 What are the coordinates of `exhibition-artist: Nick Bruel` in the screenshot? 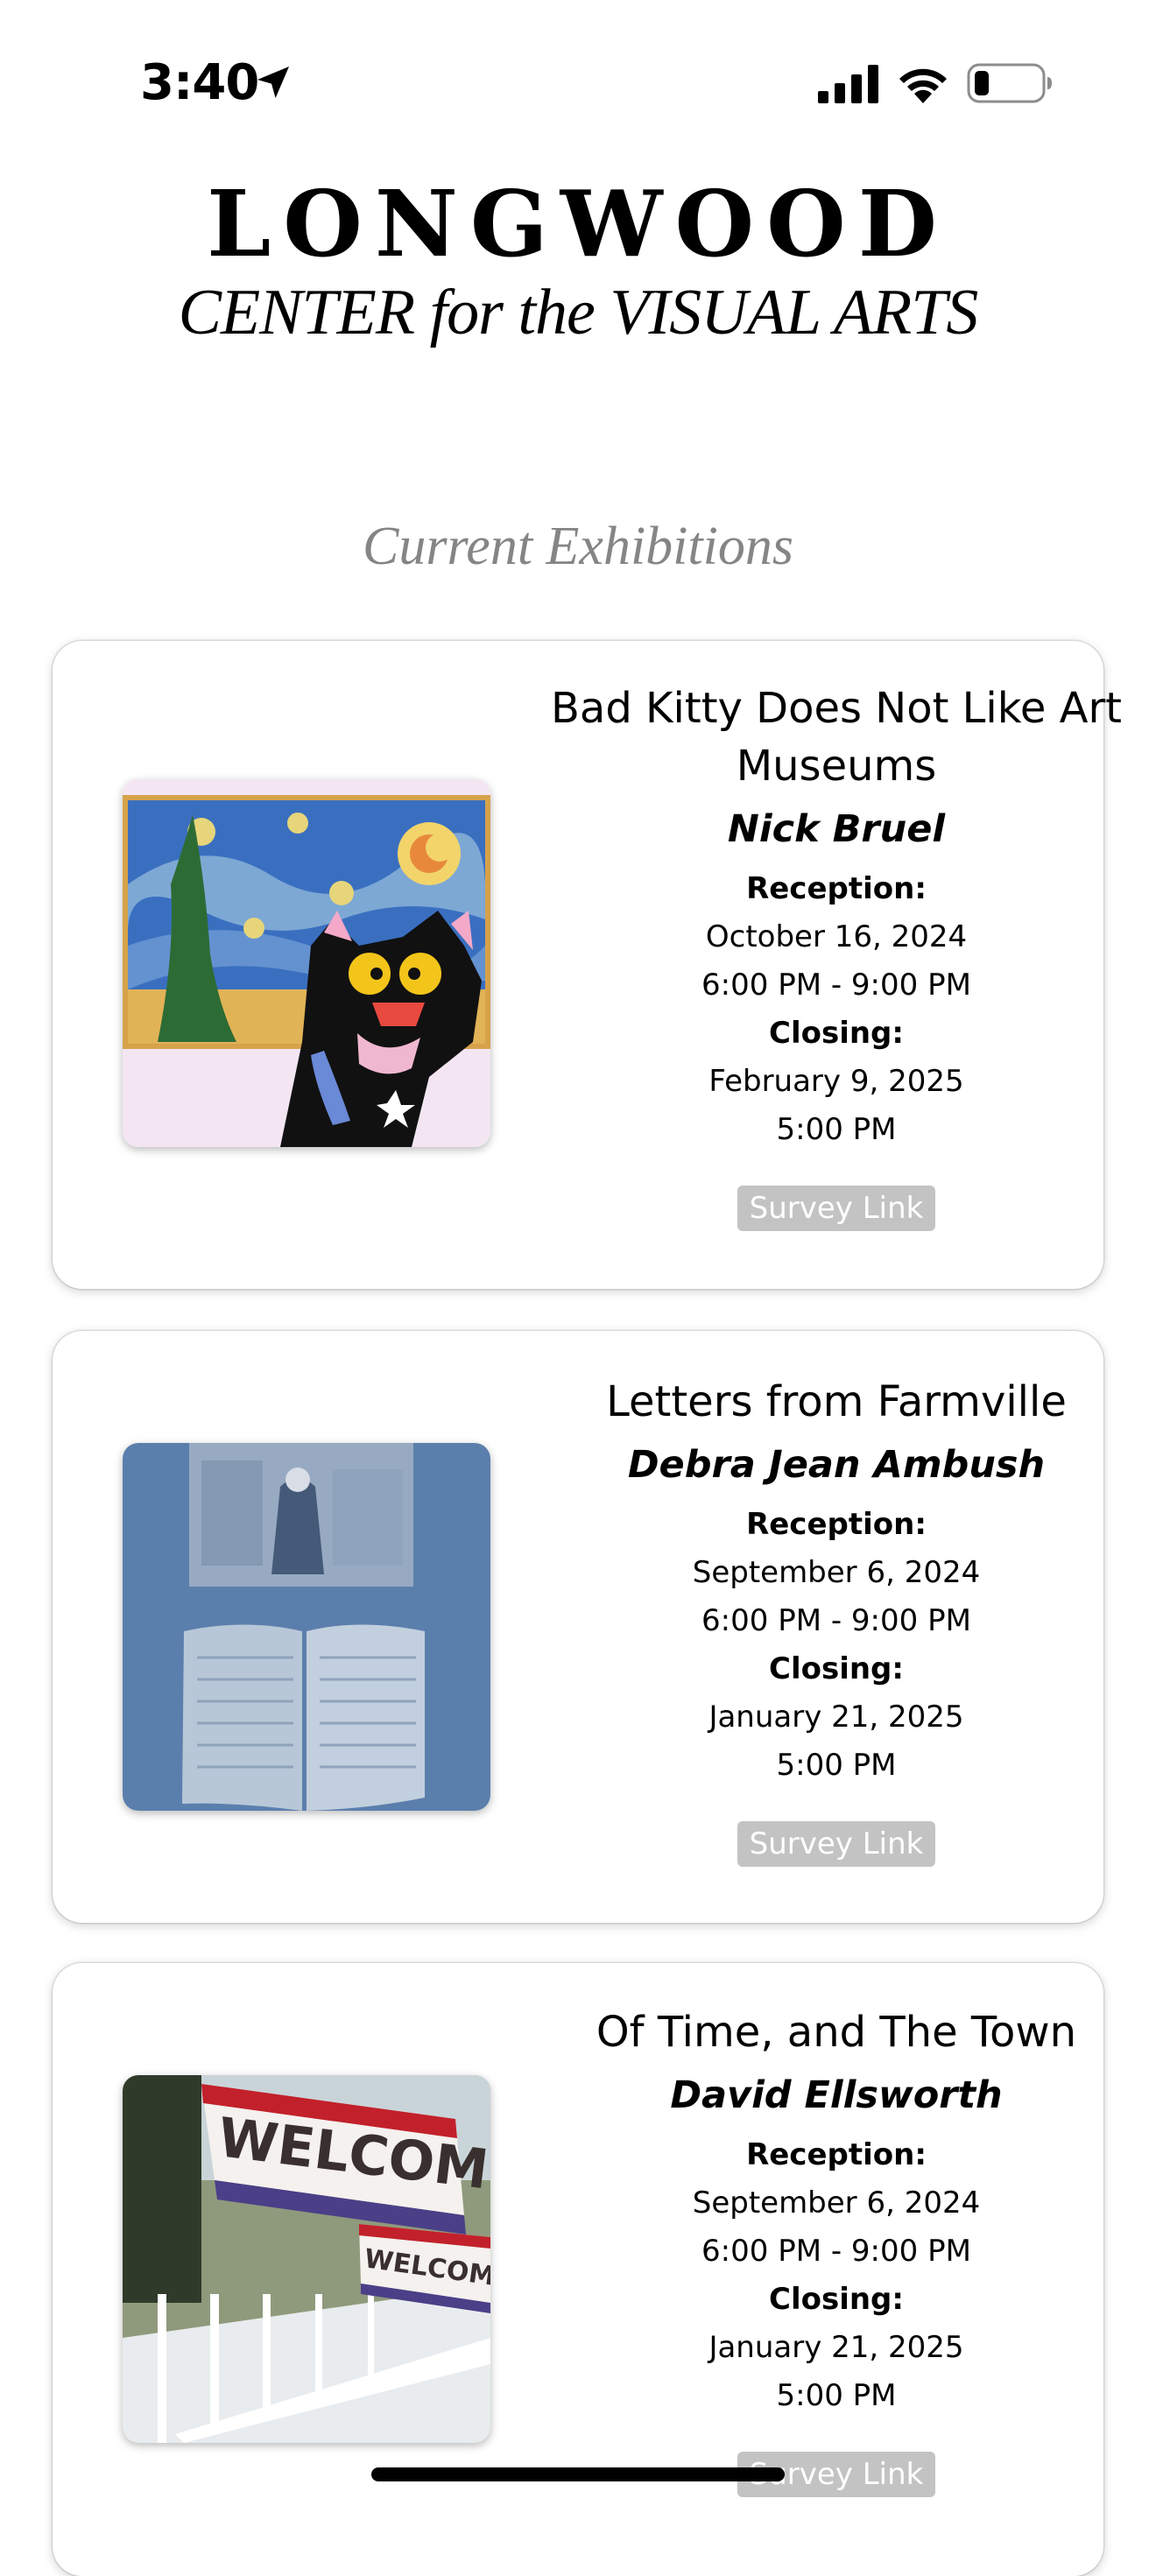 It's located at (836, 829).